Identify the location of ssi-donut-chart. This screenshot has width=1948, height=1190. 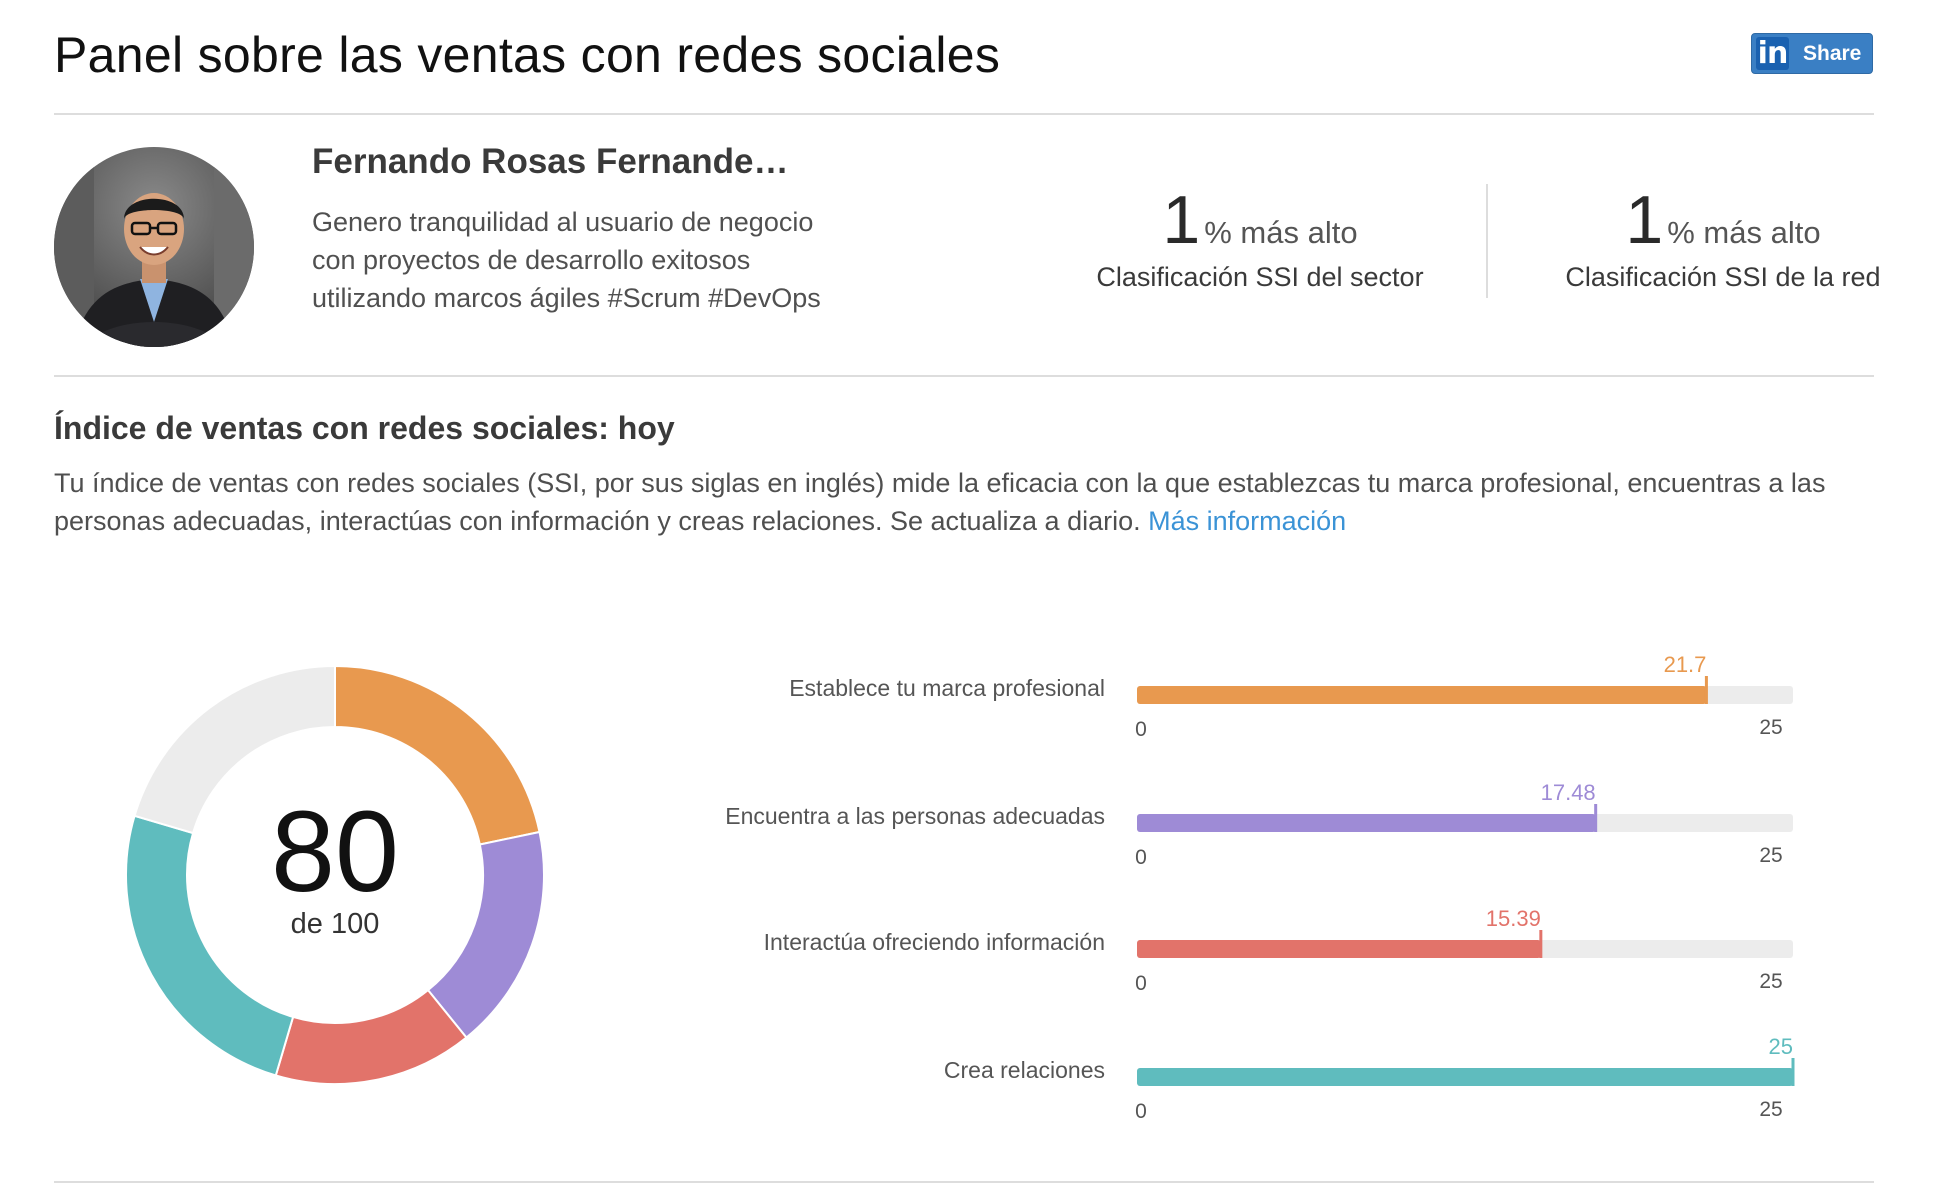
(335, 874).